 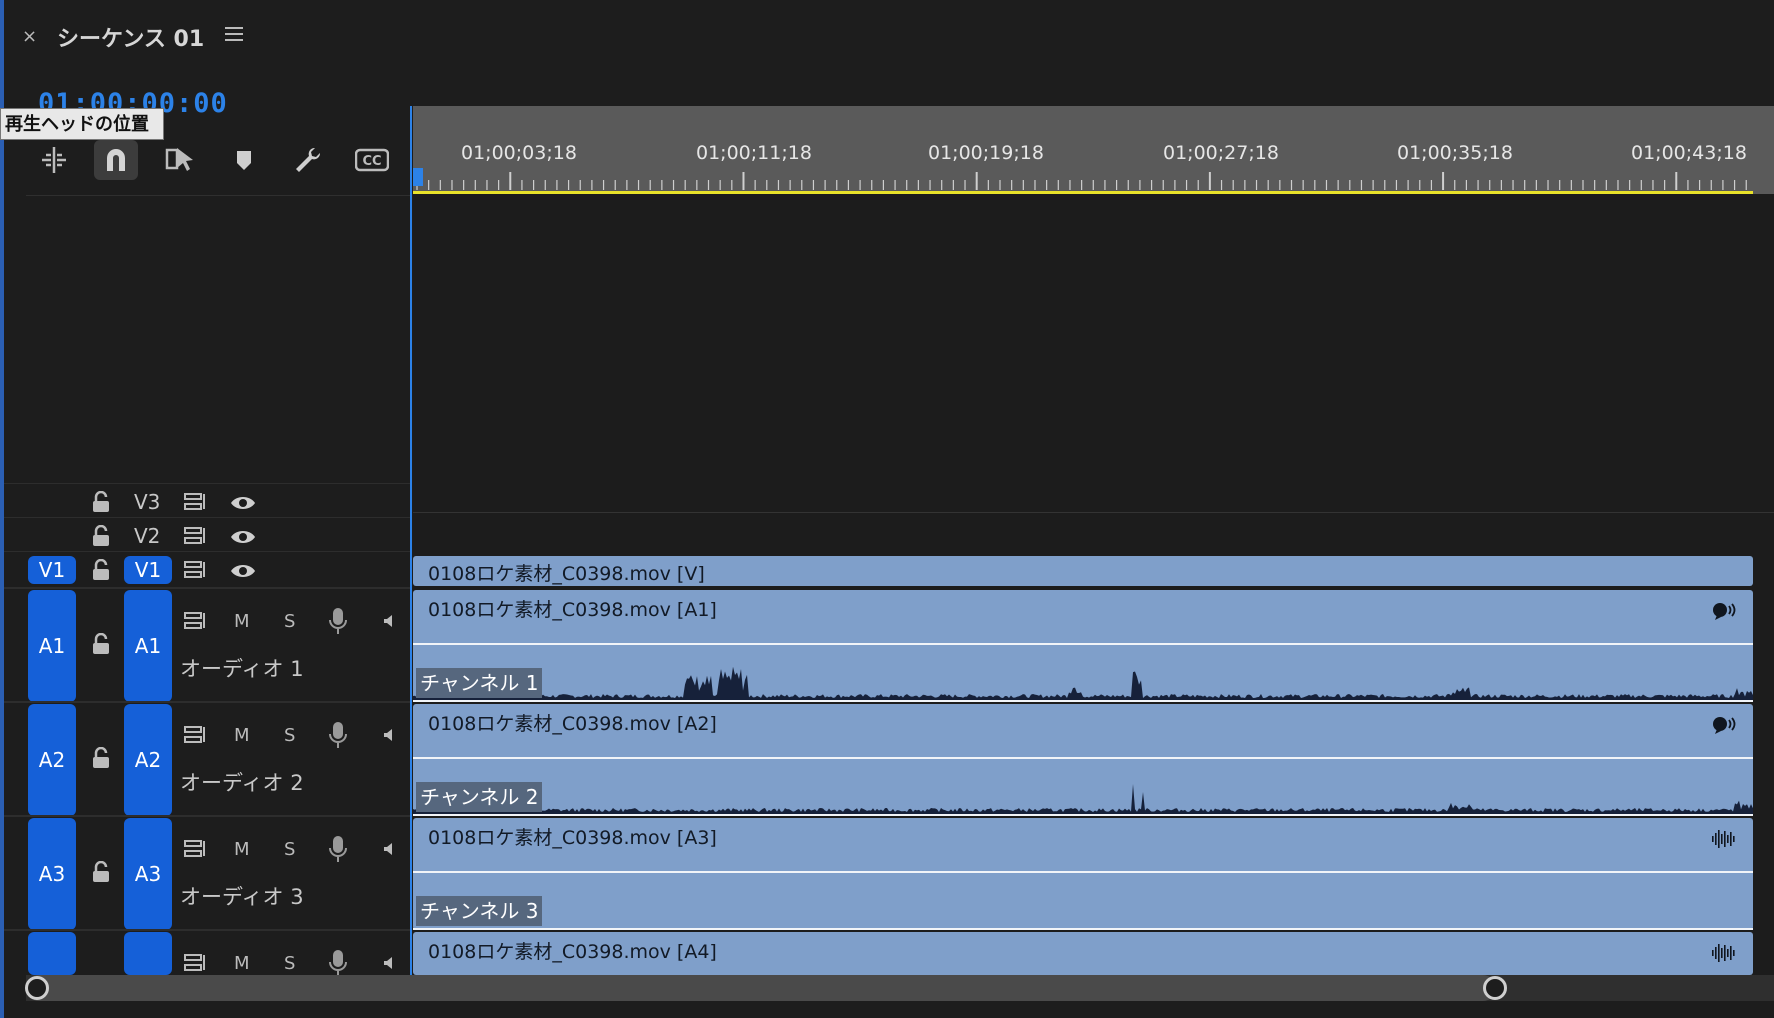 What do you see at coordinates (244, 160) in the screenshot?
I see `add-marker-icon` at bounding box center [244, 160].